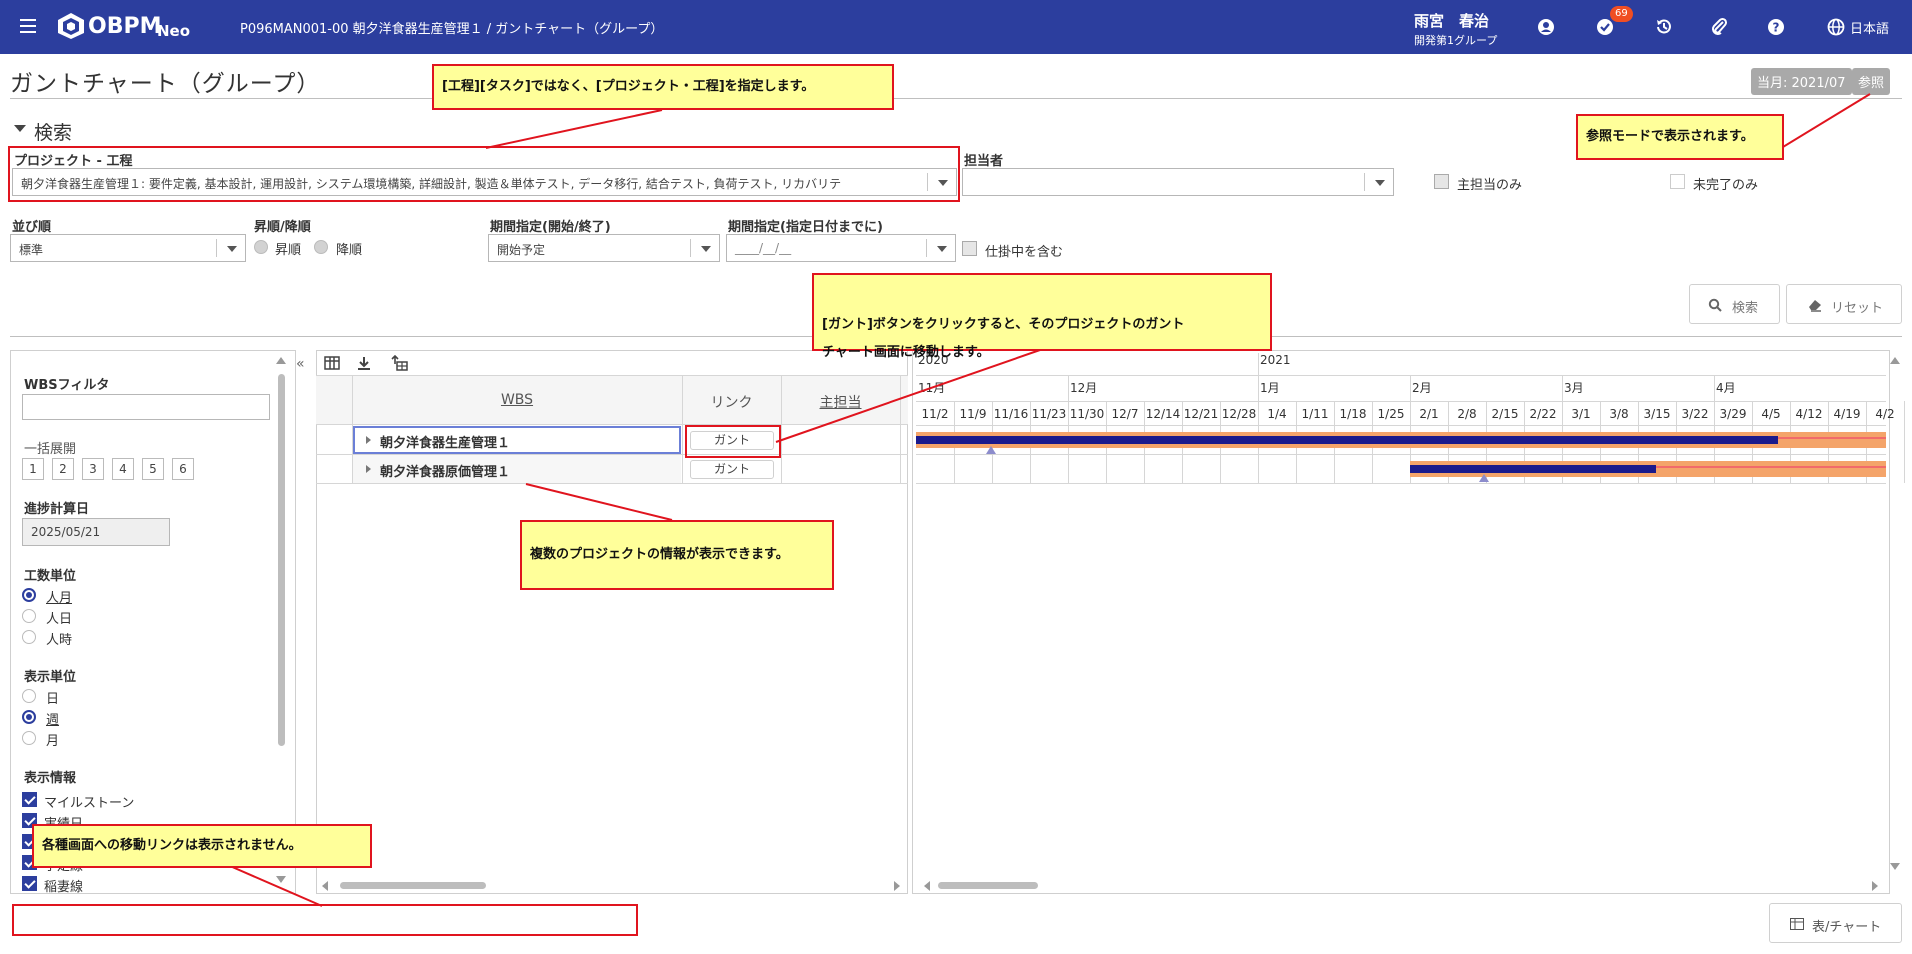  What do you see at coordinates (325, 920) in the screenshot?
I see `footer-links-highlight` at bounding box center [325, 920].